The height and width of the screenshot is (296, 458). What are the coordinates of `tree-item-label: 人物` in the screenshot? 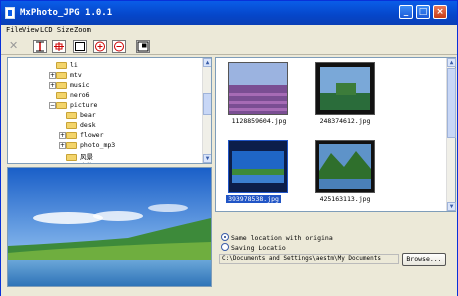 It's located at (86, 162).